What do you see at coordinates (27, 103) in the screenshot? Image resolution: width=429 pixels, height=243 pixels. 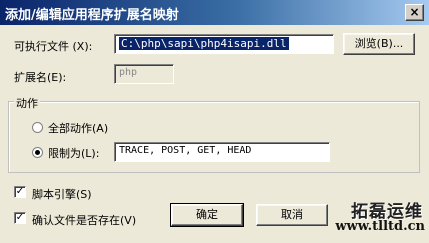 I see `verbs-group-title: 动作` at bounding box center [27, 103].